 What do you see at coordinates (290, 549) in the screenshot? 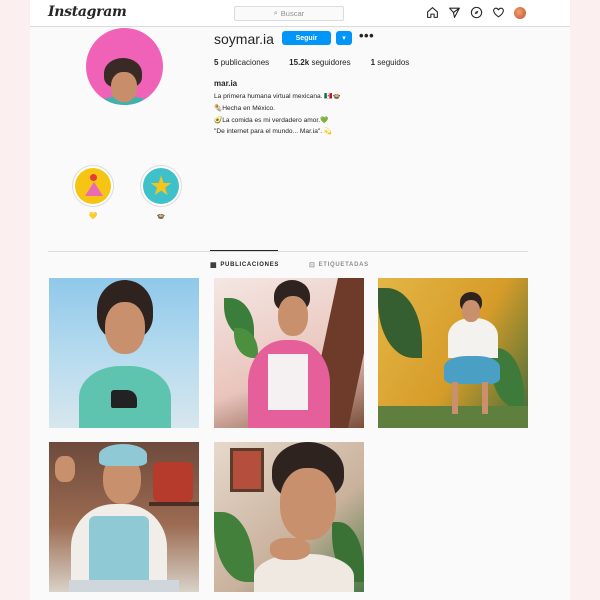
I see `figure-hand` at bounding box center [290, 549].